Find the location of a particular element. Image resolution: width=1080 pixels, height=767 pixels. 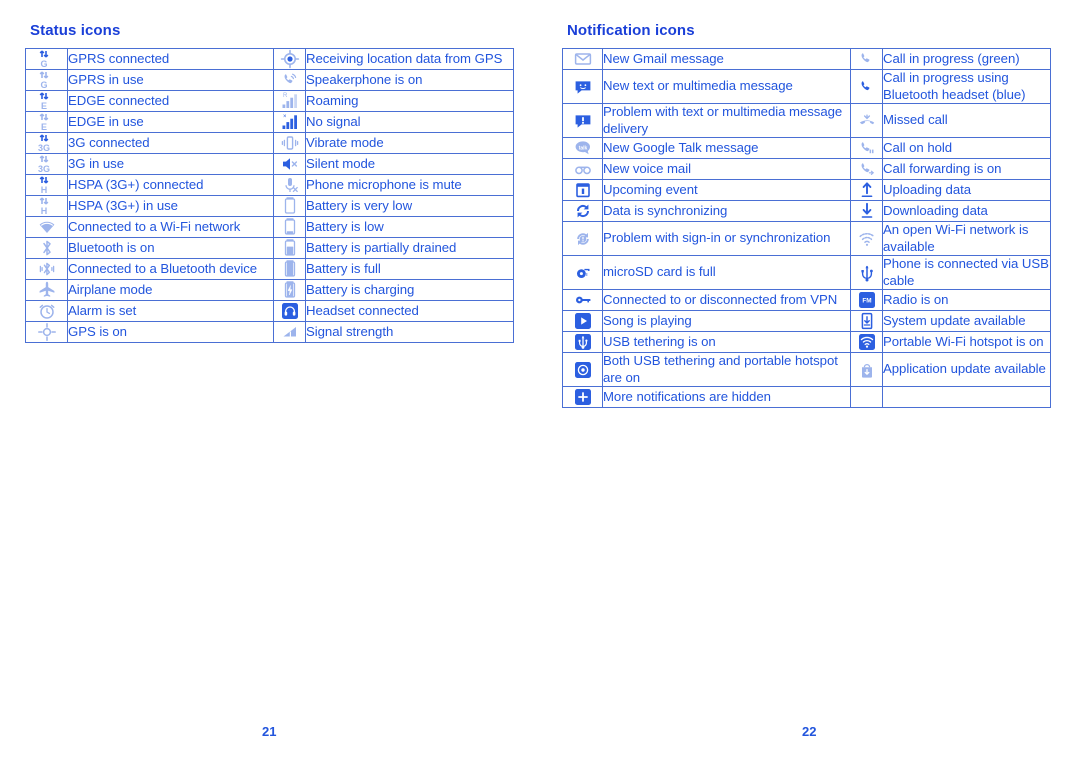

icon-description: Bluetooth is on is located at coordinates (170, 248).